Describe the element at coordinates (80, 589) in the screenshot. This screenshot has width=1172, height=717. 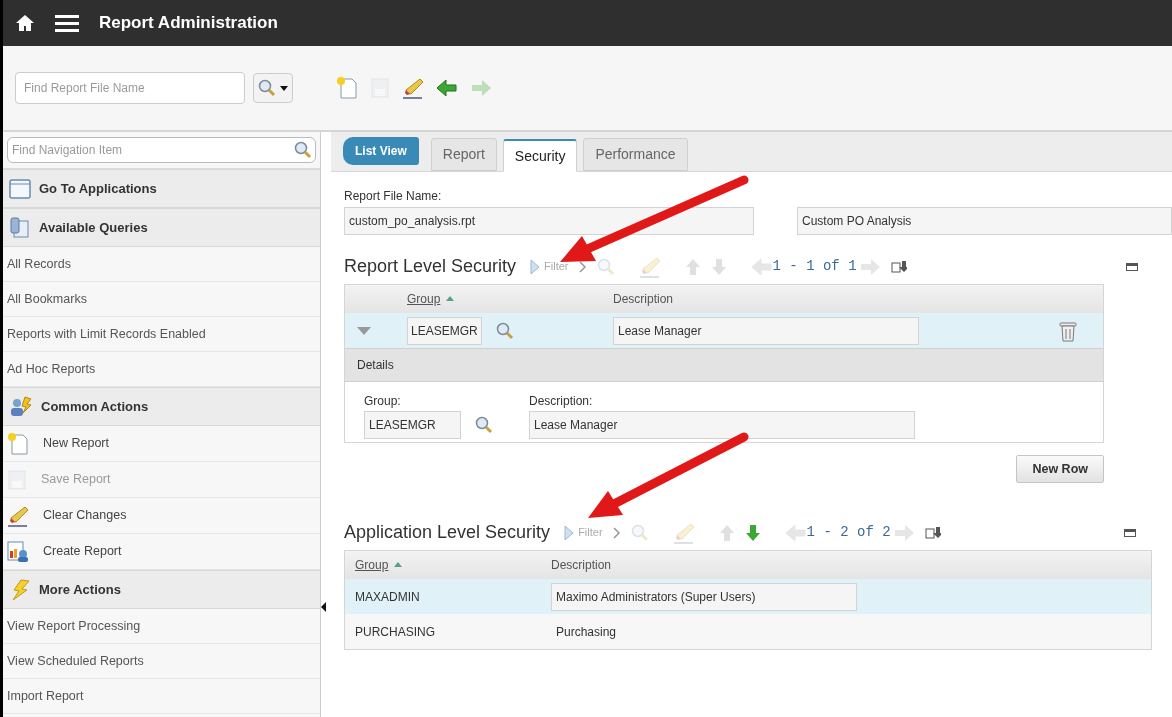
I see `section-title: More Actions` at that location.